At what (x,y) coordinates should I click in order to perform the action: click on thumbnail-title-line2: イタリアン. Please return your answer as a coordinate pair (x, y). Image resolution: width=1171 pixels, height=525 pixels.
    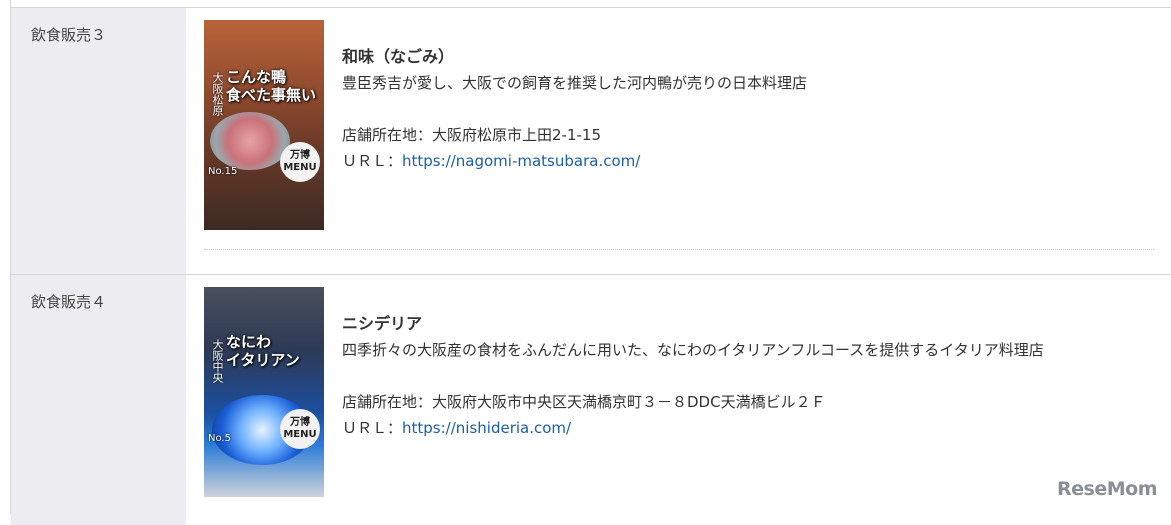
    Looking at the image, I should click on (263, 360).